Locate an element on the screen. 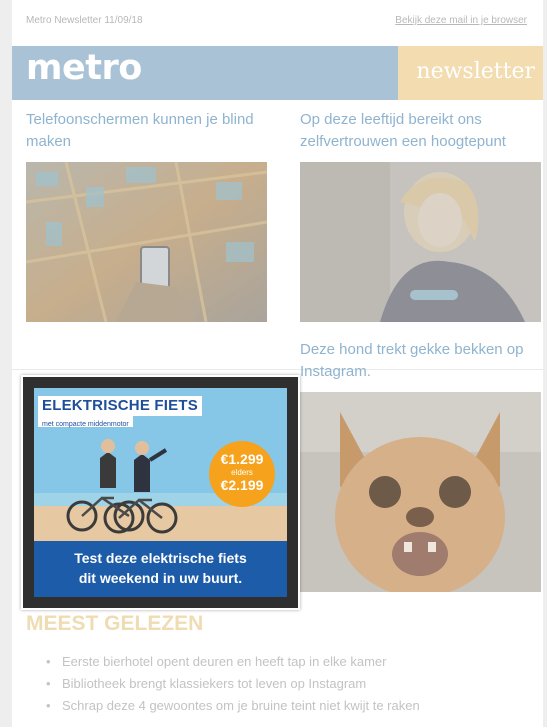 The image size is (547, 727). price-badge: €1.299 elders €2.199 is located at coordinates (242, 474).